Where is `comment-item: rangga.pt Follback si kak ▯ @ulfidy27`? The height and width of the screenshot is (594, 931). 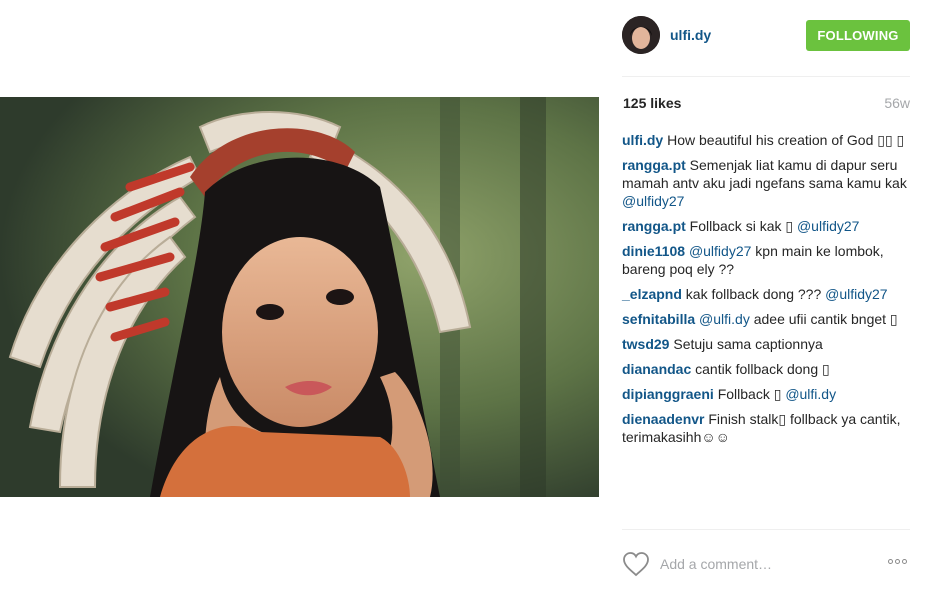
comment-item: rangga.pt Follback si kak ▯ @ulfidy27 is located at coordinates (766, 226).